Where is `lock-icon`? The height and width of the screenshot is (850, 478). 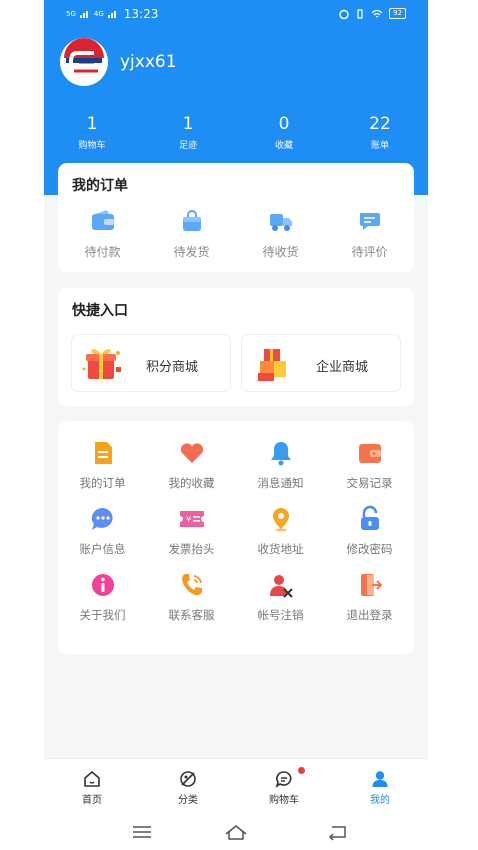
lock-icon is located at coordinates (369, 517).